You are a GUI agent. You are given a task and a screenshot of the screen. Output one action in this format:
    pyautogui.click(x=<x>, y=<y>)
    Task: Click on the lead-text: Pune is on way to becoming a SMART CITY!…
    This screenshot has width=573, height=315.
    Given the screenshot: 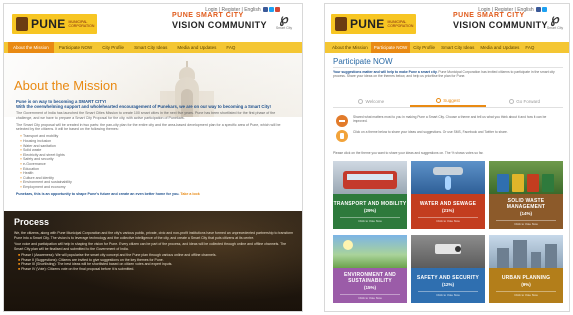 What is the action you would take?
    pyautogui.click(x=143, y=104)
    